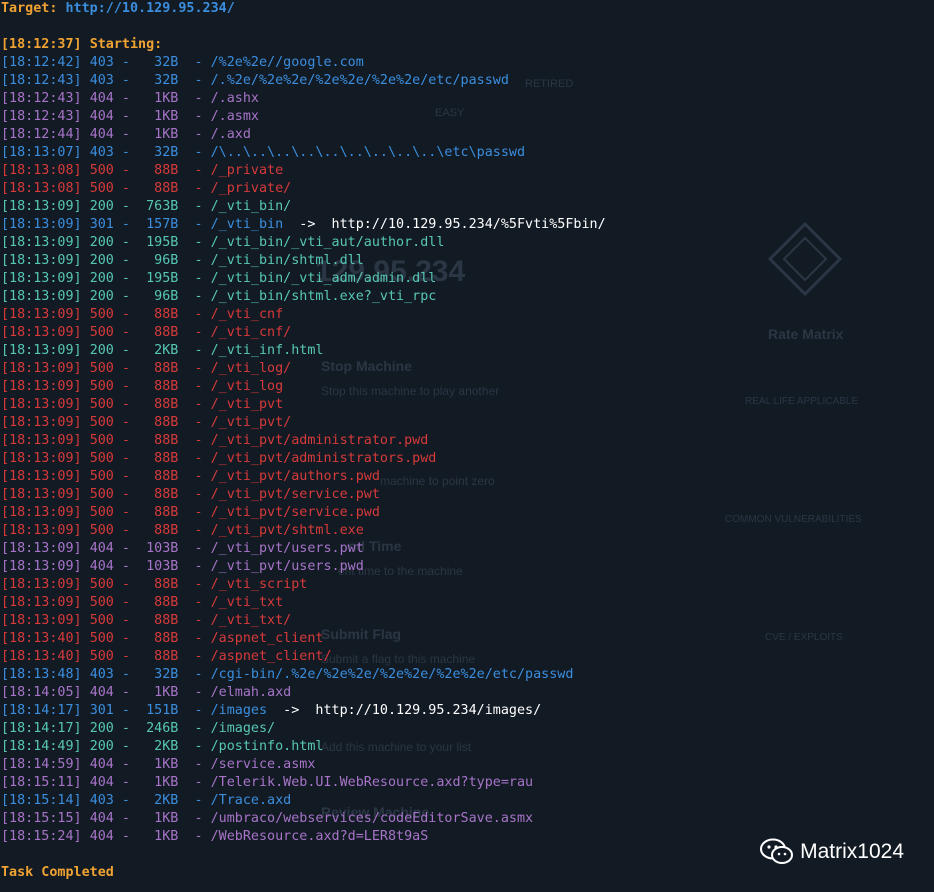 This screenshot has height=892, width=934. I want to click on log-path: /_private, so click(247, 170).